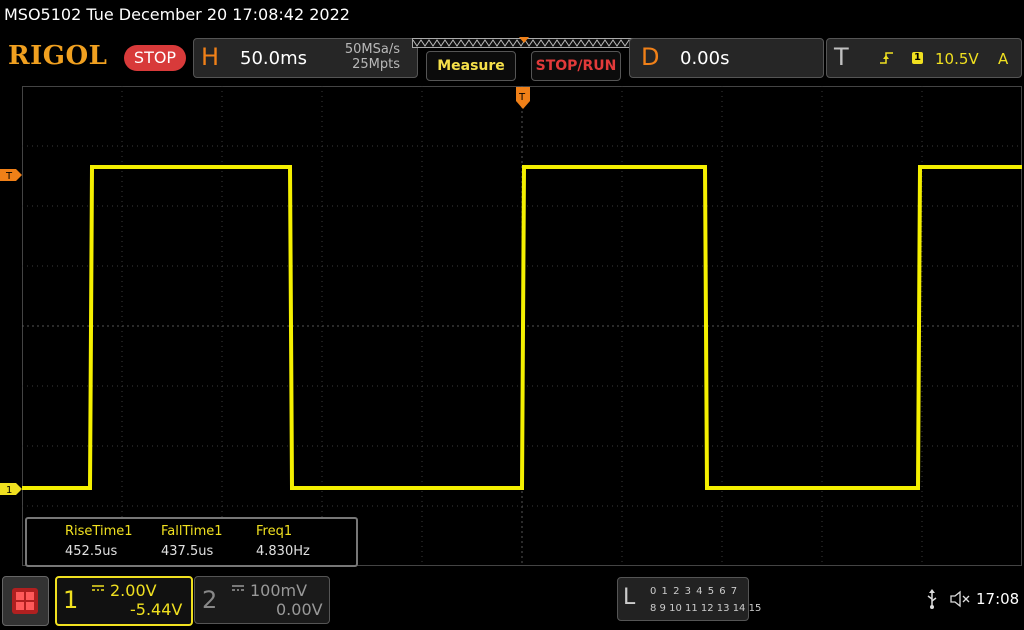 The image size is (1024, 630). What do you see at coordinates (961, 599) in the screenshot?
I see `speaker-muted-icon` at bounding box center [961, 599].